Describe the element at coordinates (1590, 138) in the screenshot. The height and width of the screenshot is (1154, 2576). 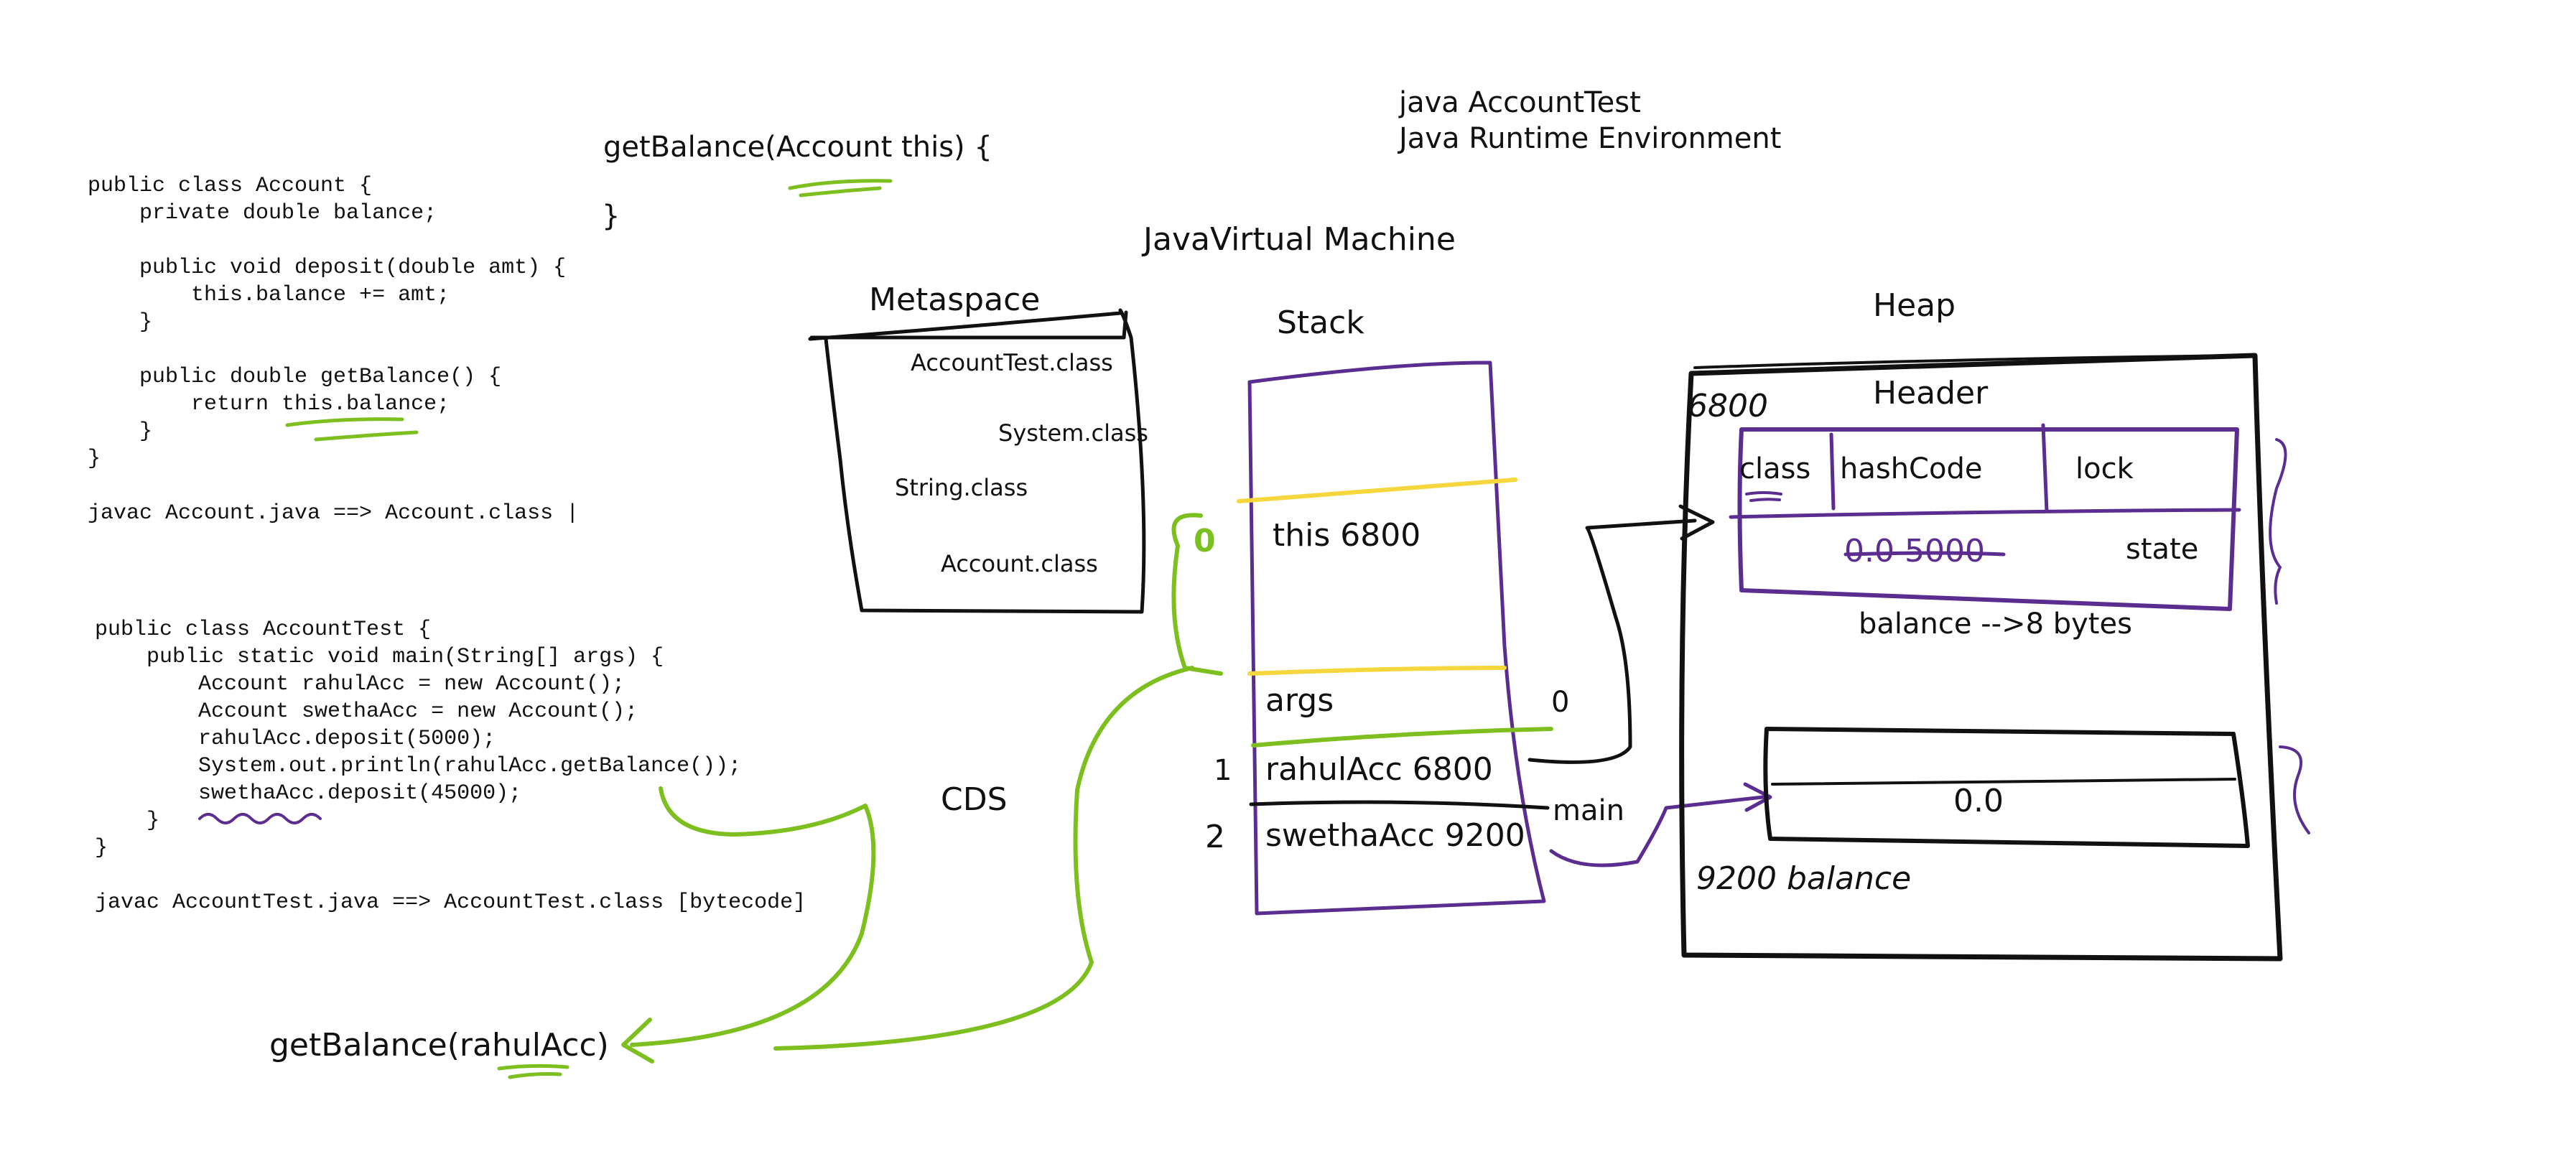
I see `jre-label: Java Runtime Environment` at that location.